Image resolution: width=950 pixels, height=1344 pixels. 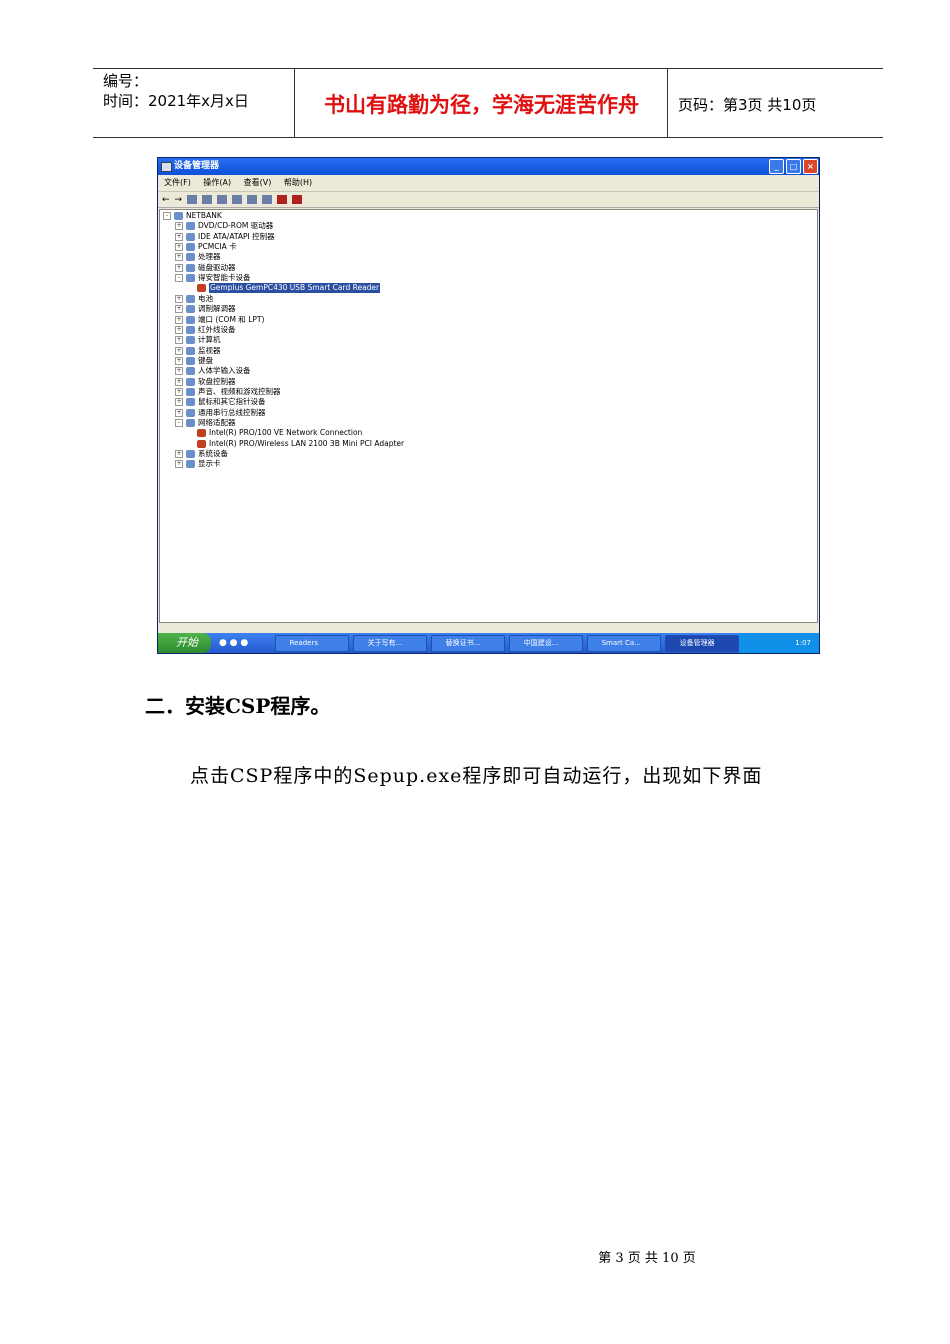 What do you see at coordinates (232, 412) in the screenshot?
I see `tree-item-label: 通用串行总线控制器` at bounding box center [232, 412].